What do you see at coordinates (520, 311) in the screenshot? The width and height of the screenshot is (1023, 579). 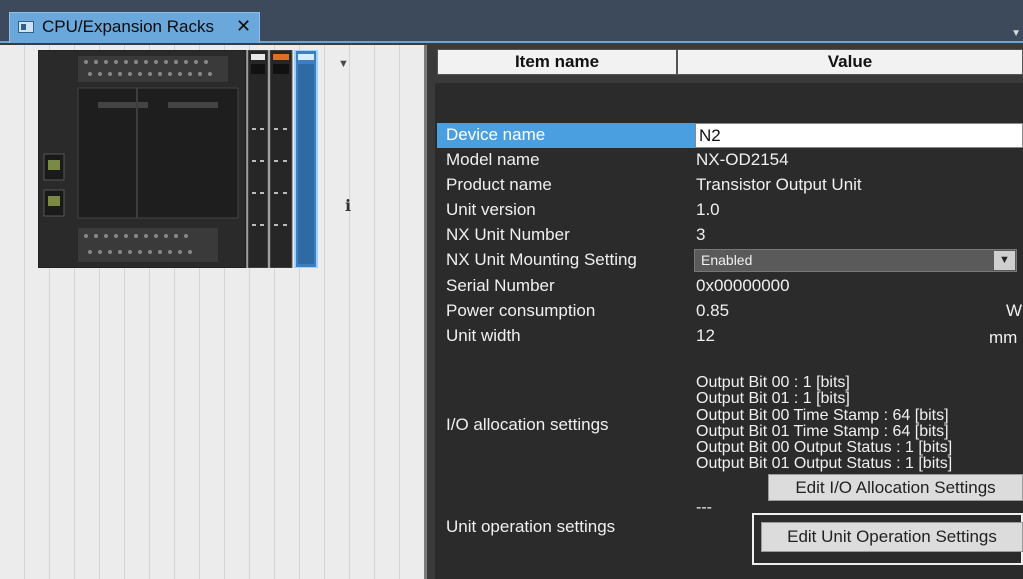 I see `row-label-power-consumption: Power consumption` at bounding box center [520, 311].